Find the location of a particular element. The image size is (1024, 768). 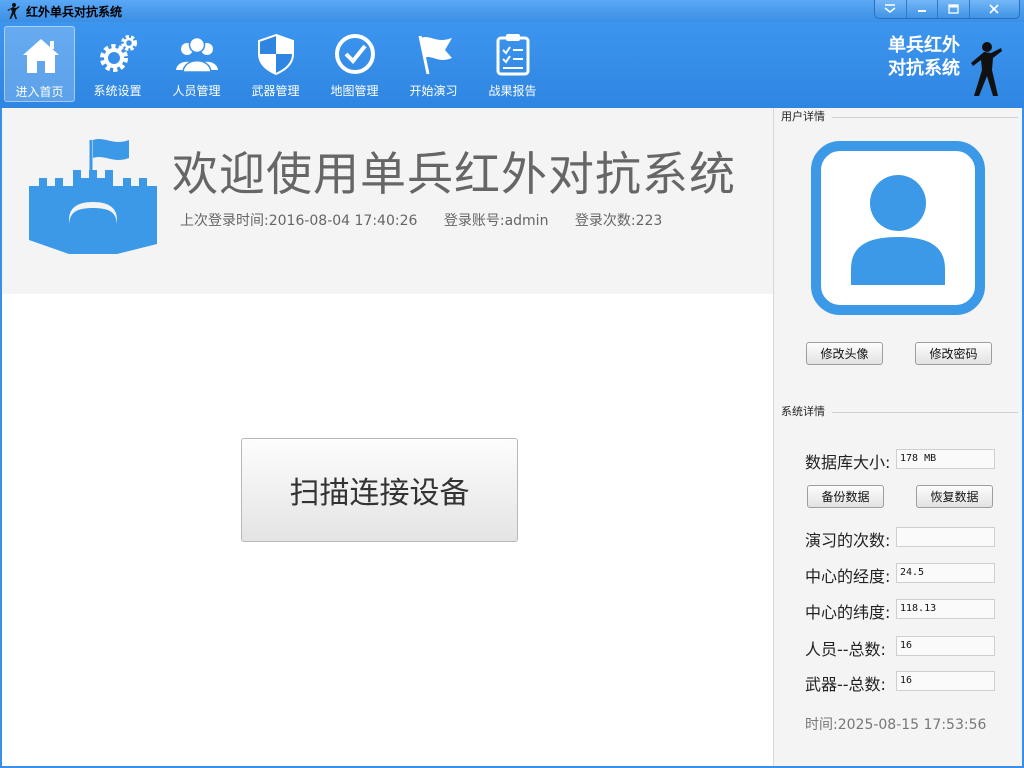

toolbar-item-settings: 系统设置 is located at coordinates (117, 64).